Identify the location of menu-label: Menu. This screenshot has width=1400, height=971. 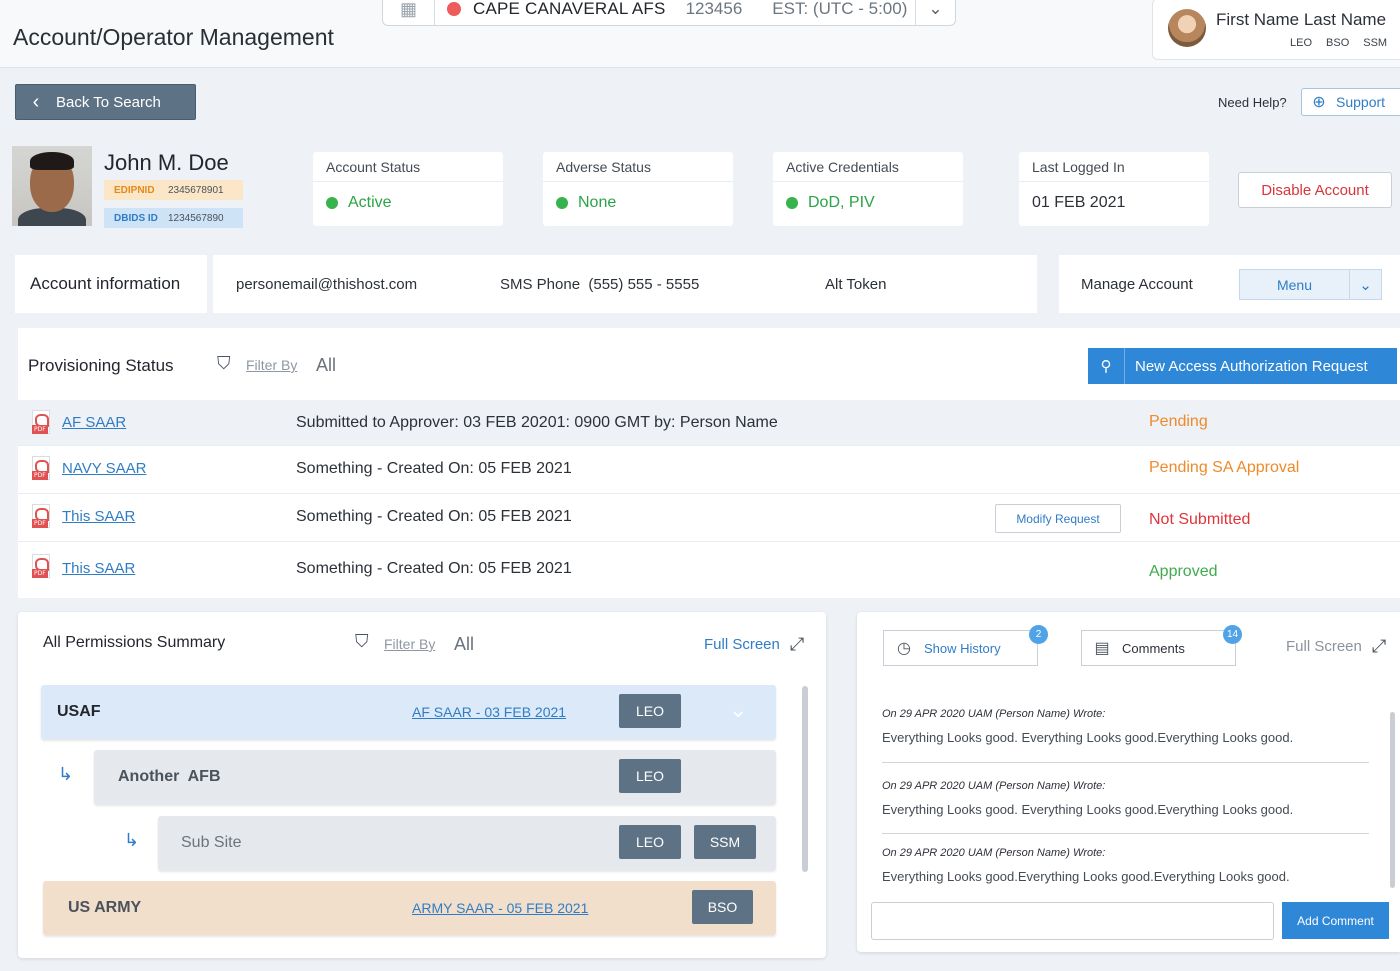
(1294, 284).